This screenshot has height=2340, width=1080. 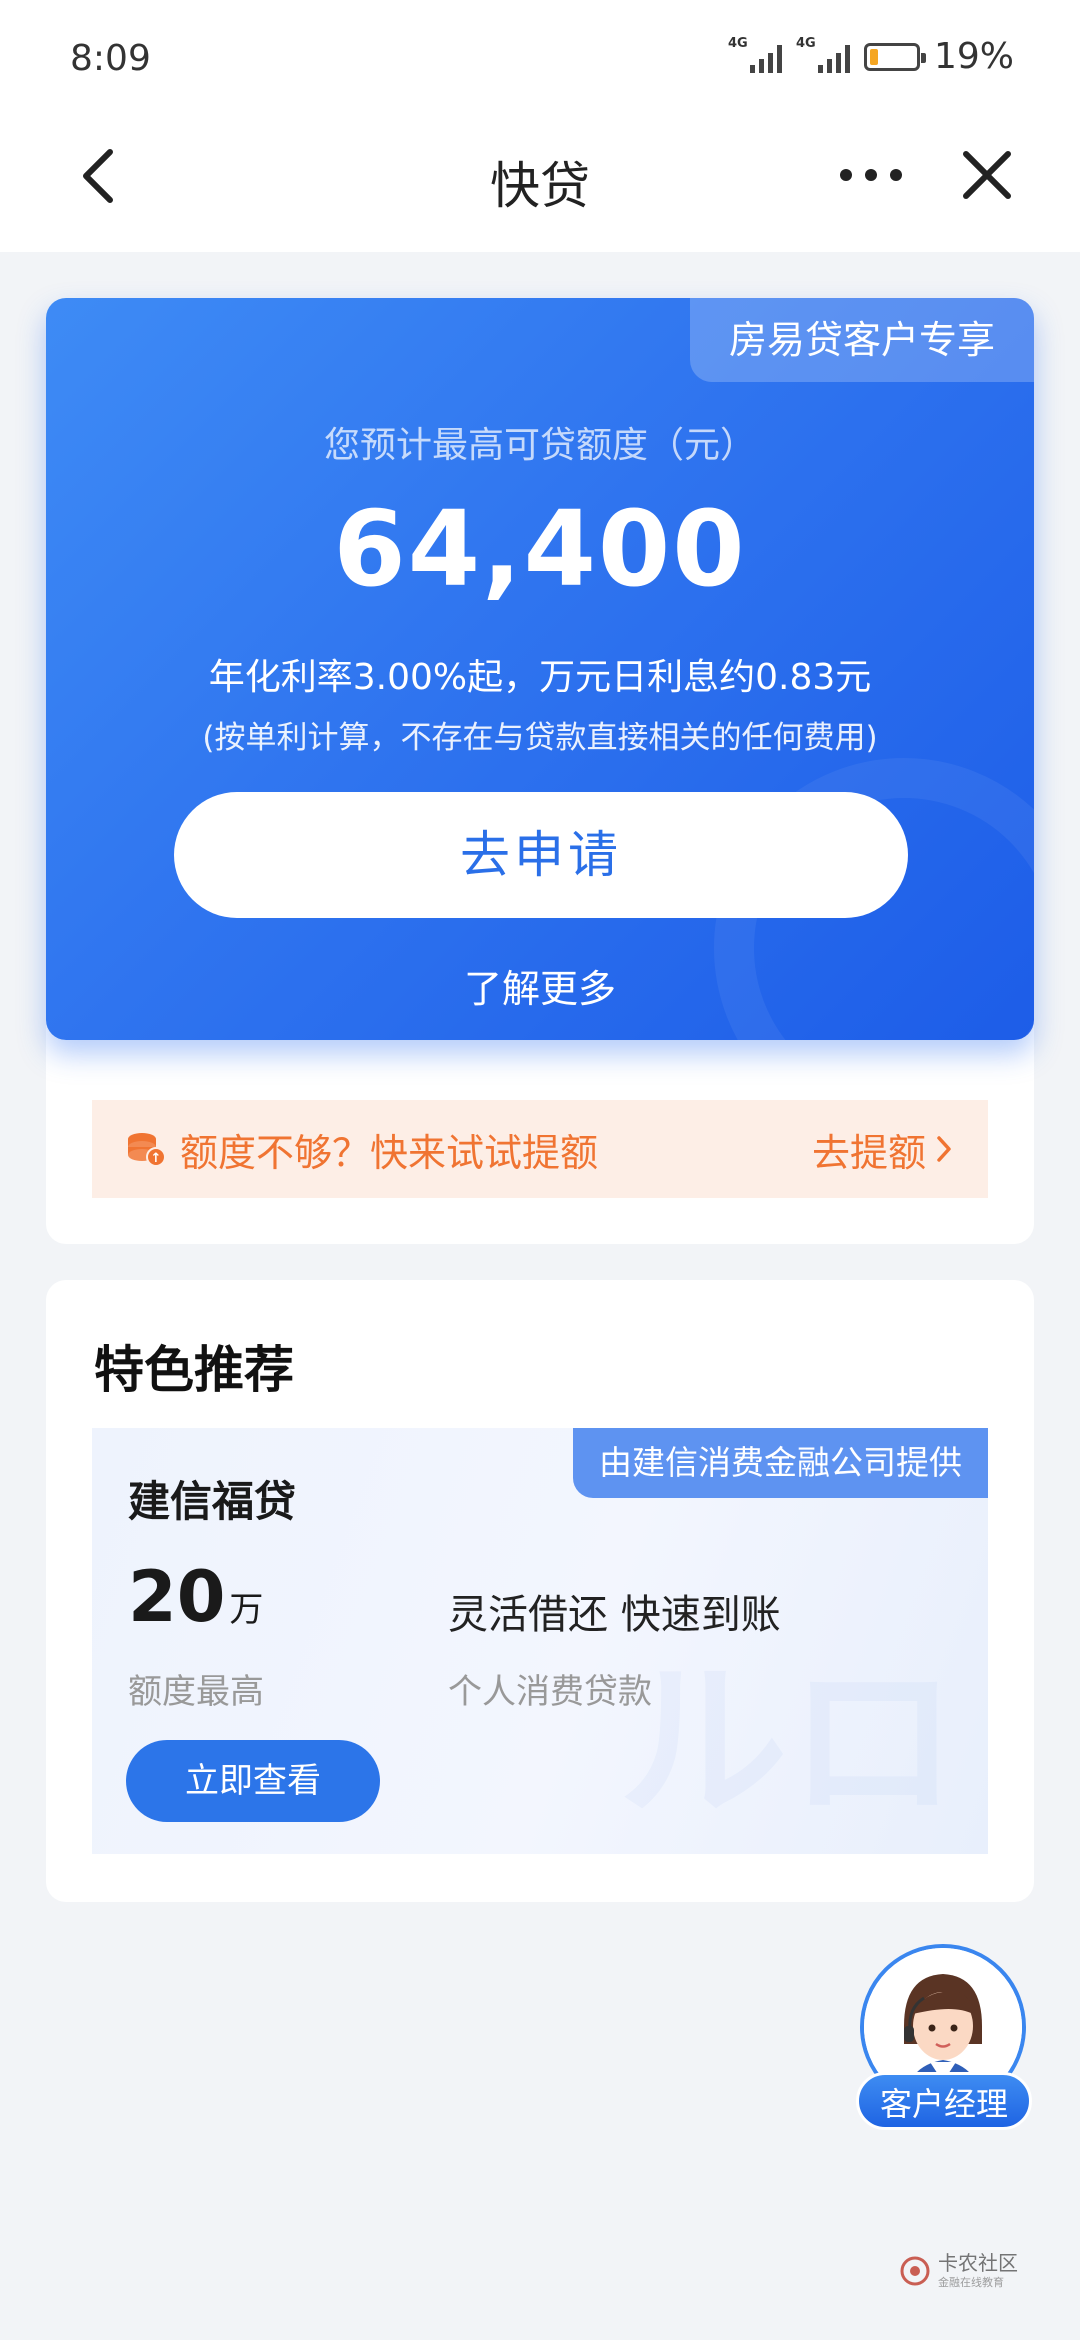 I want to click on status-time: 8:09, so click(x=110, y=58).